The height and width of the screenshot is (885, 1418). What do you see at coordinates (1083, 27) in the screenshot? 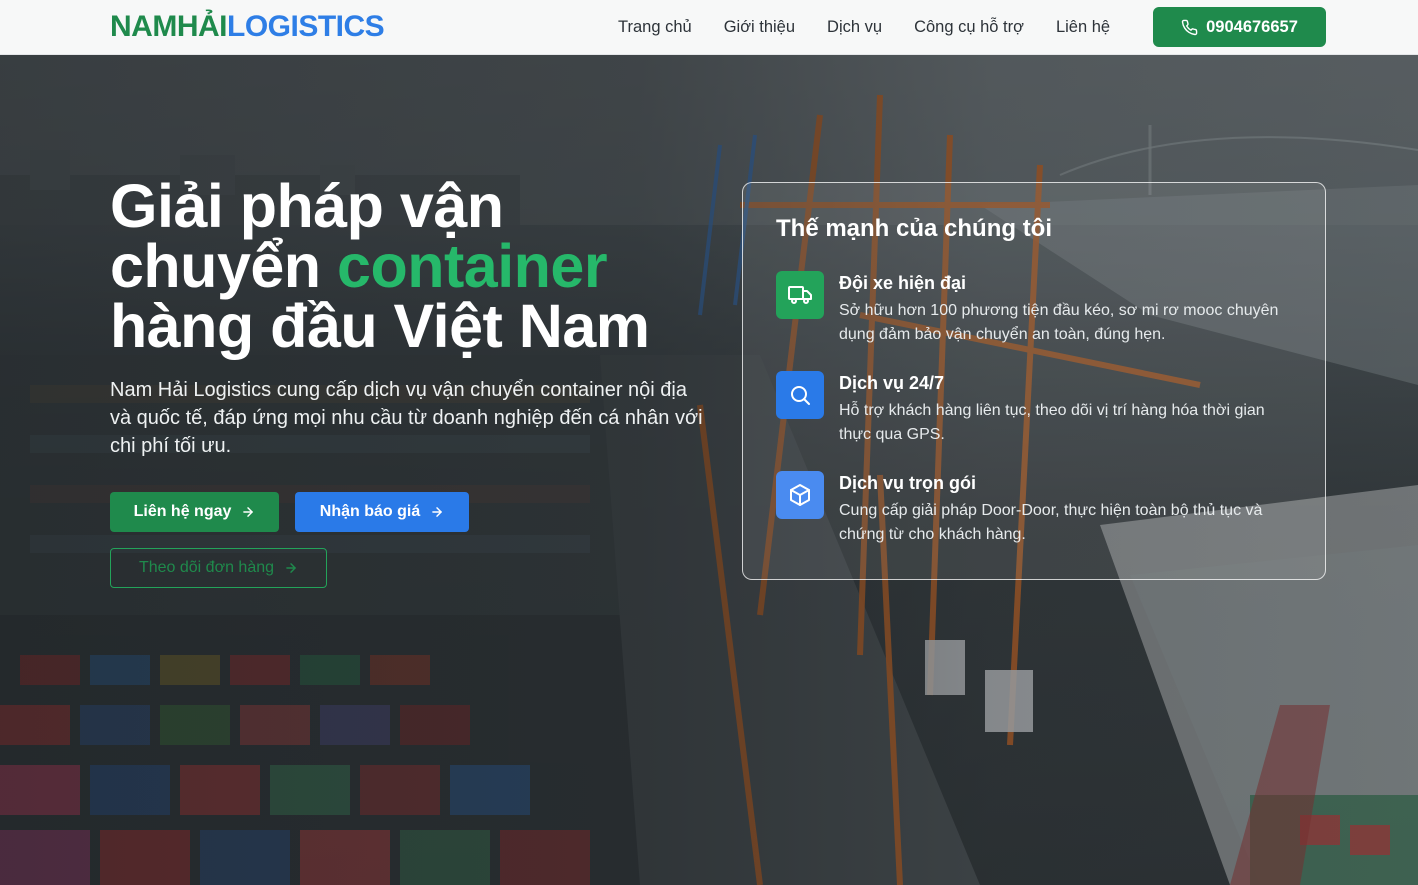
I see `nav-link-contact: Liên hệ` at bounding box center [1083, 27].